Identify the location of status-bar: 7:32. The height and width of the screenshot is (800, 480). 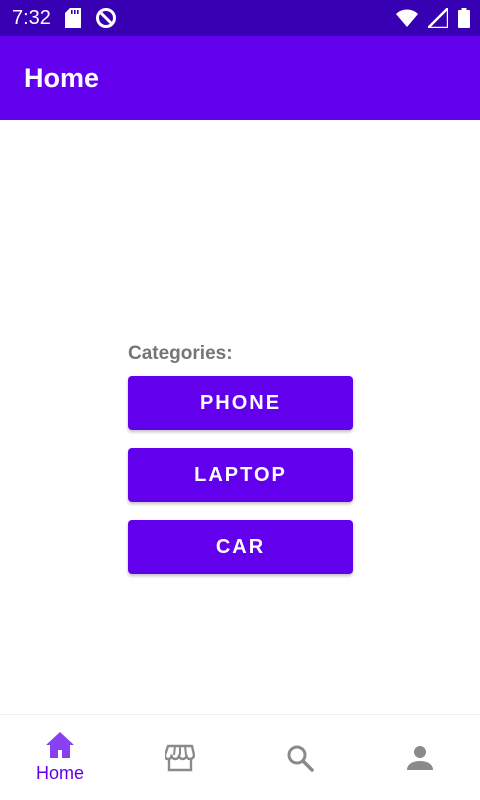
(240, 18).